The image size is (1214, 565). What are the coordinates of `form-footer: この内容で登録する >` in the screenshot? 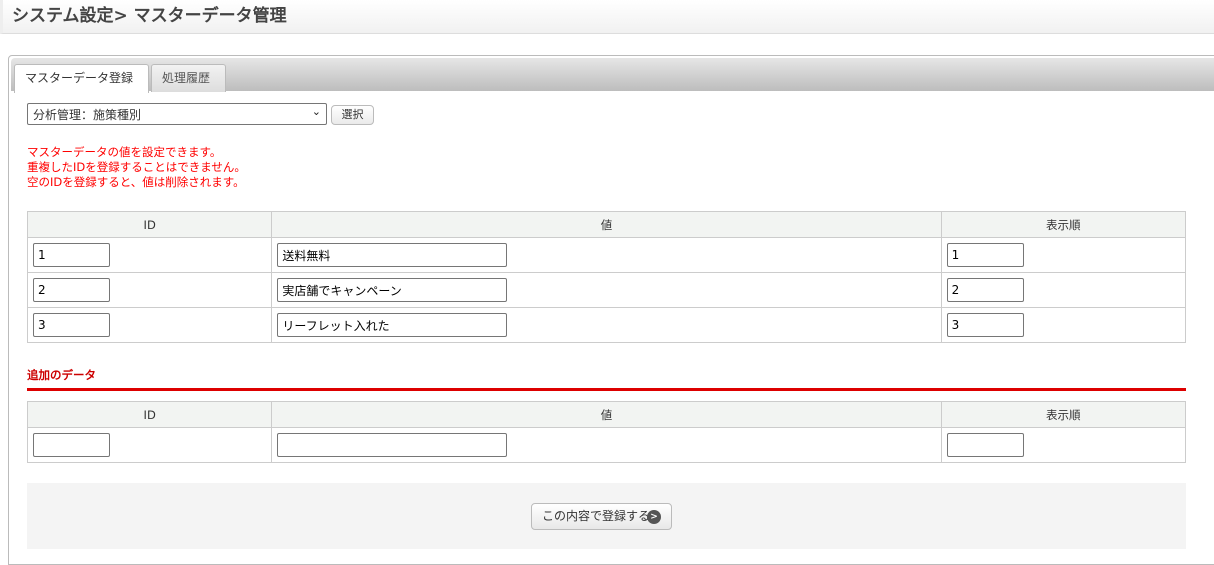 It's located at (606, 516).